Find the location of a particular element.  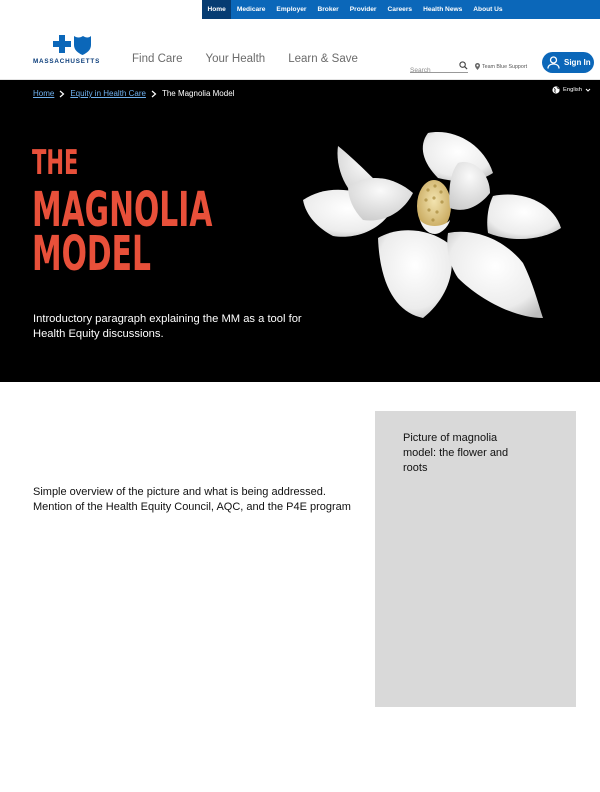

language-label: English is located at coordinates (573, 90).